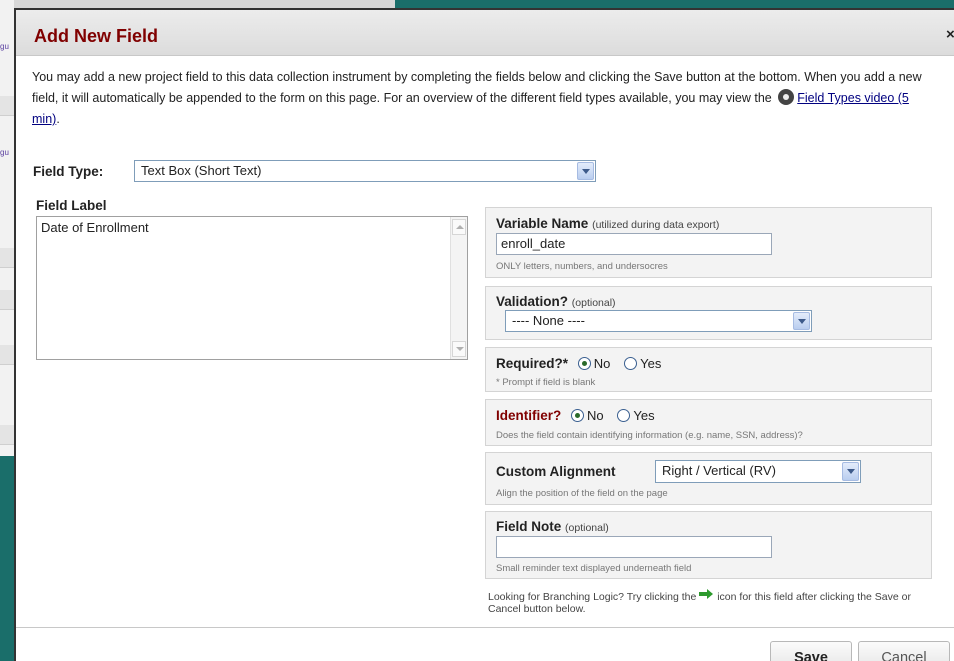 The image size is (954, 661). I want to click on field-note-label-text: Field Note, so click(529, 526).